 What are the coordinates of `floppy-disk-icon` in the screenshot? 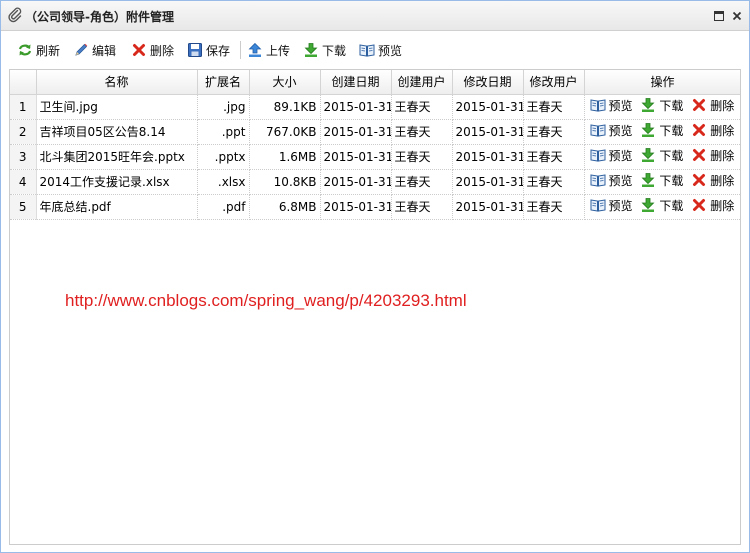 It's located at (195, 50).